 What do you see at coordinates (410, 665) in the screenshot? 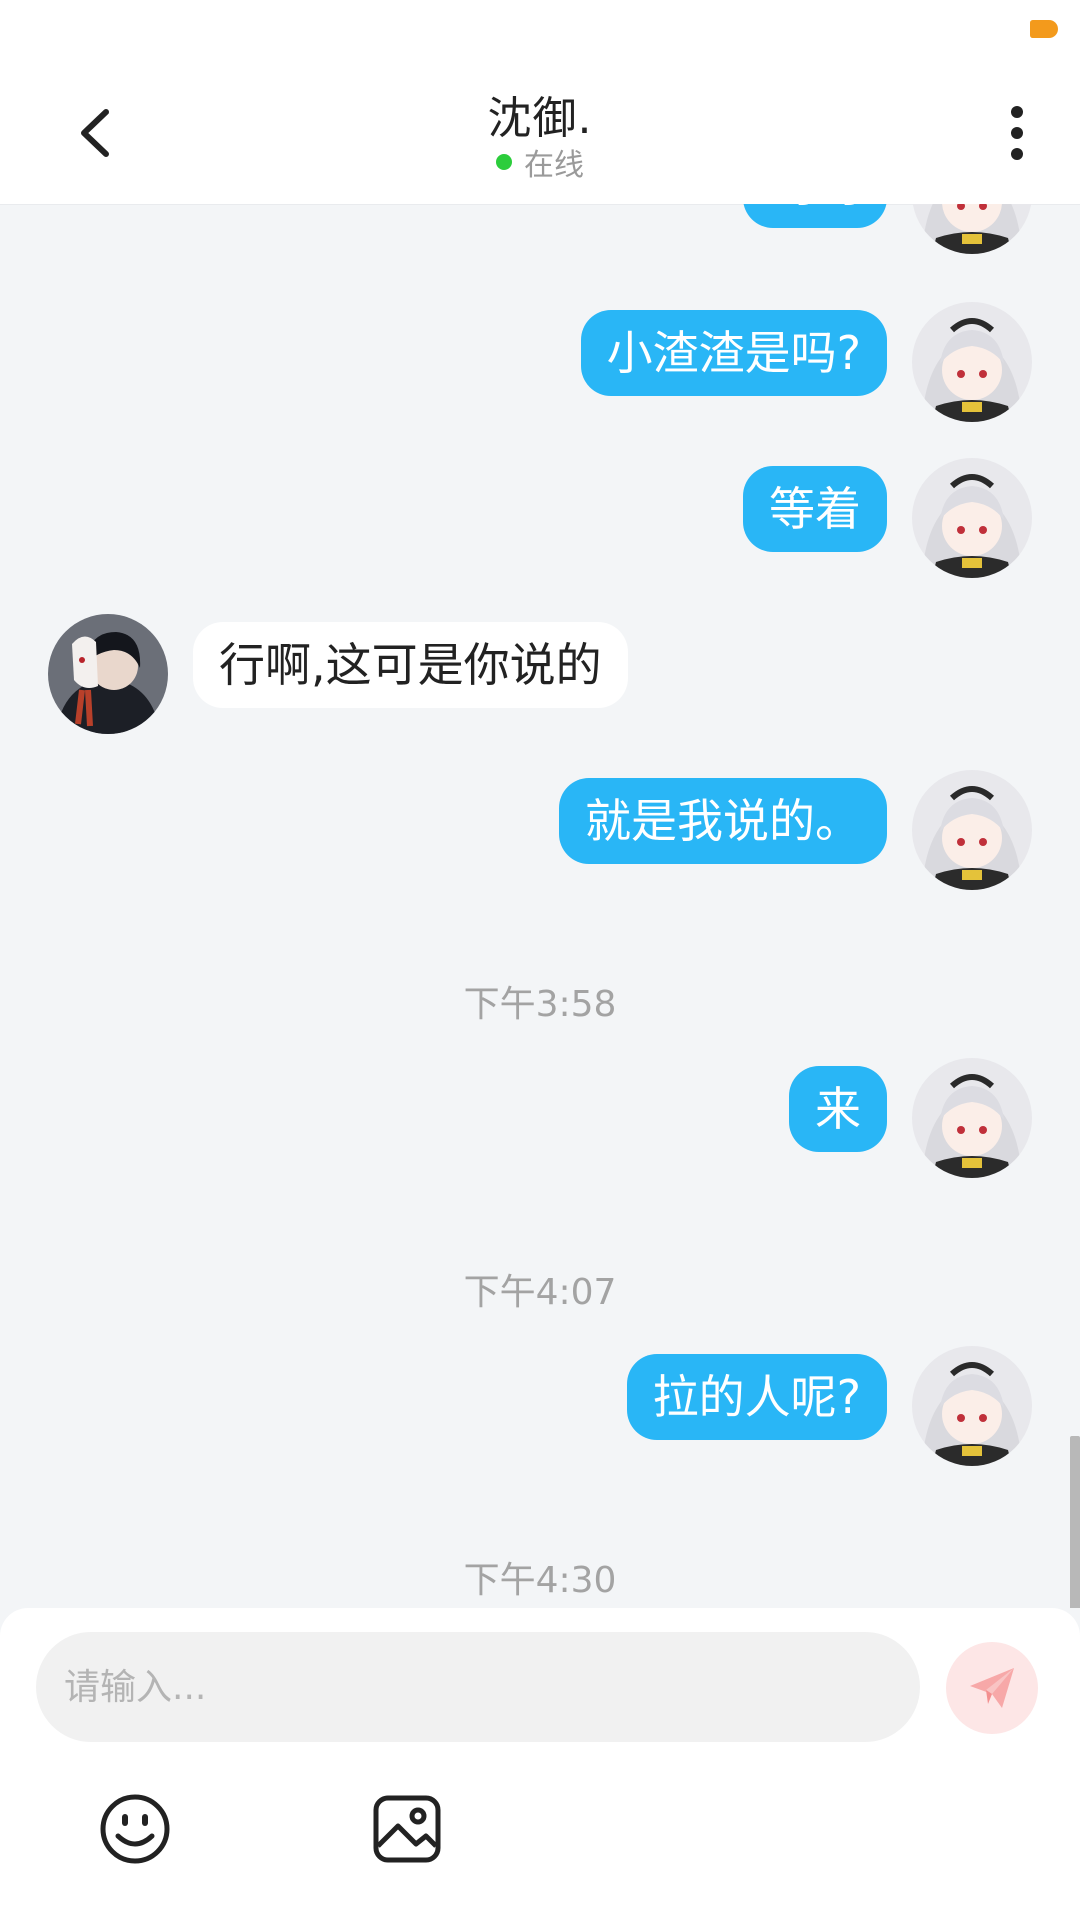
I see `message-bubble: 行啊,这可是你说的` at bounding box center [410, 665].